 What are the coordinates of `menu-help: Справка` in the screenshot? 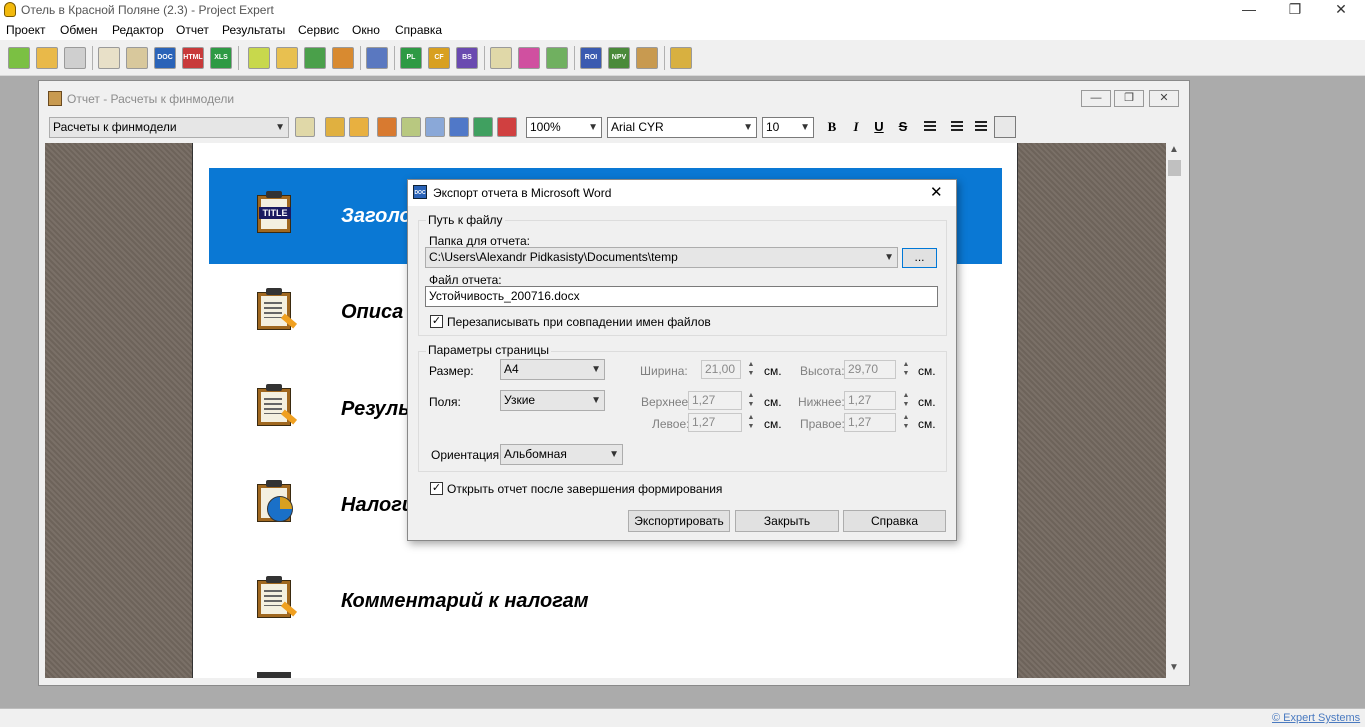 It's located at (418, 30).